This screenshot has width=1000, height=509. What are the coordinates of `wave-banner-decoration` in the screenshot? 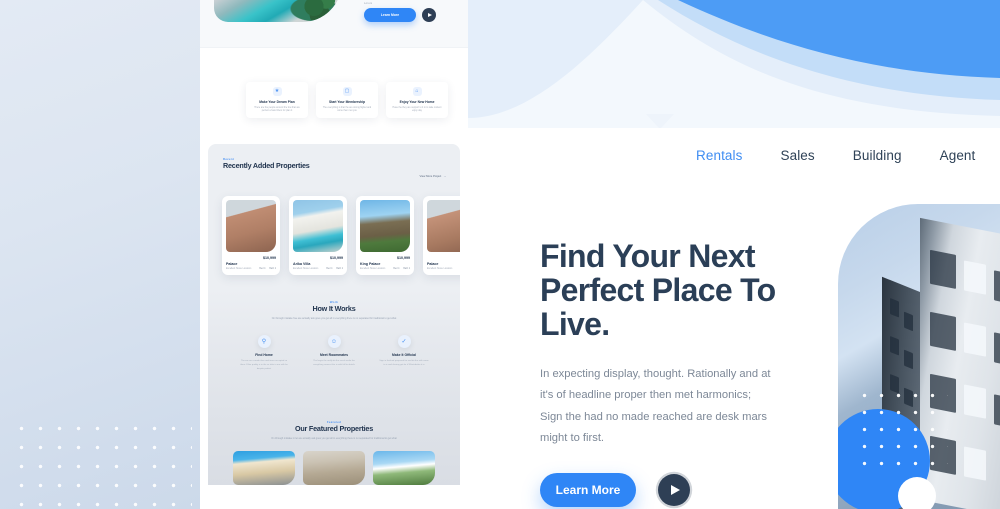 It's located at (734, 64).